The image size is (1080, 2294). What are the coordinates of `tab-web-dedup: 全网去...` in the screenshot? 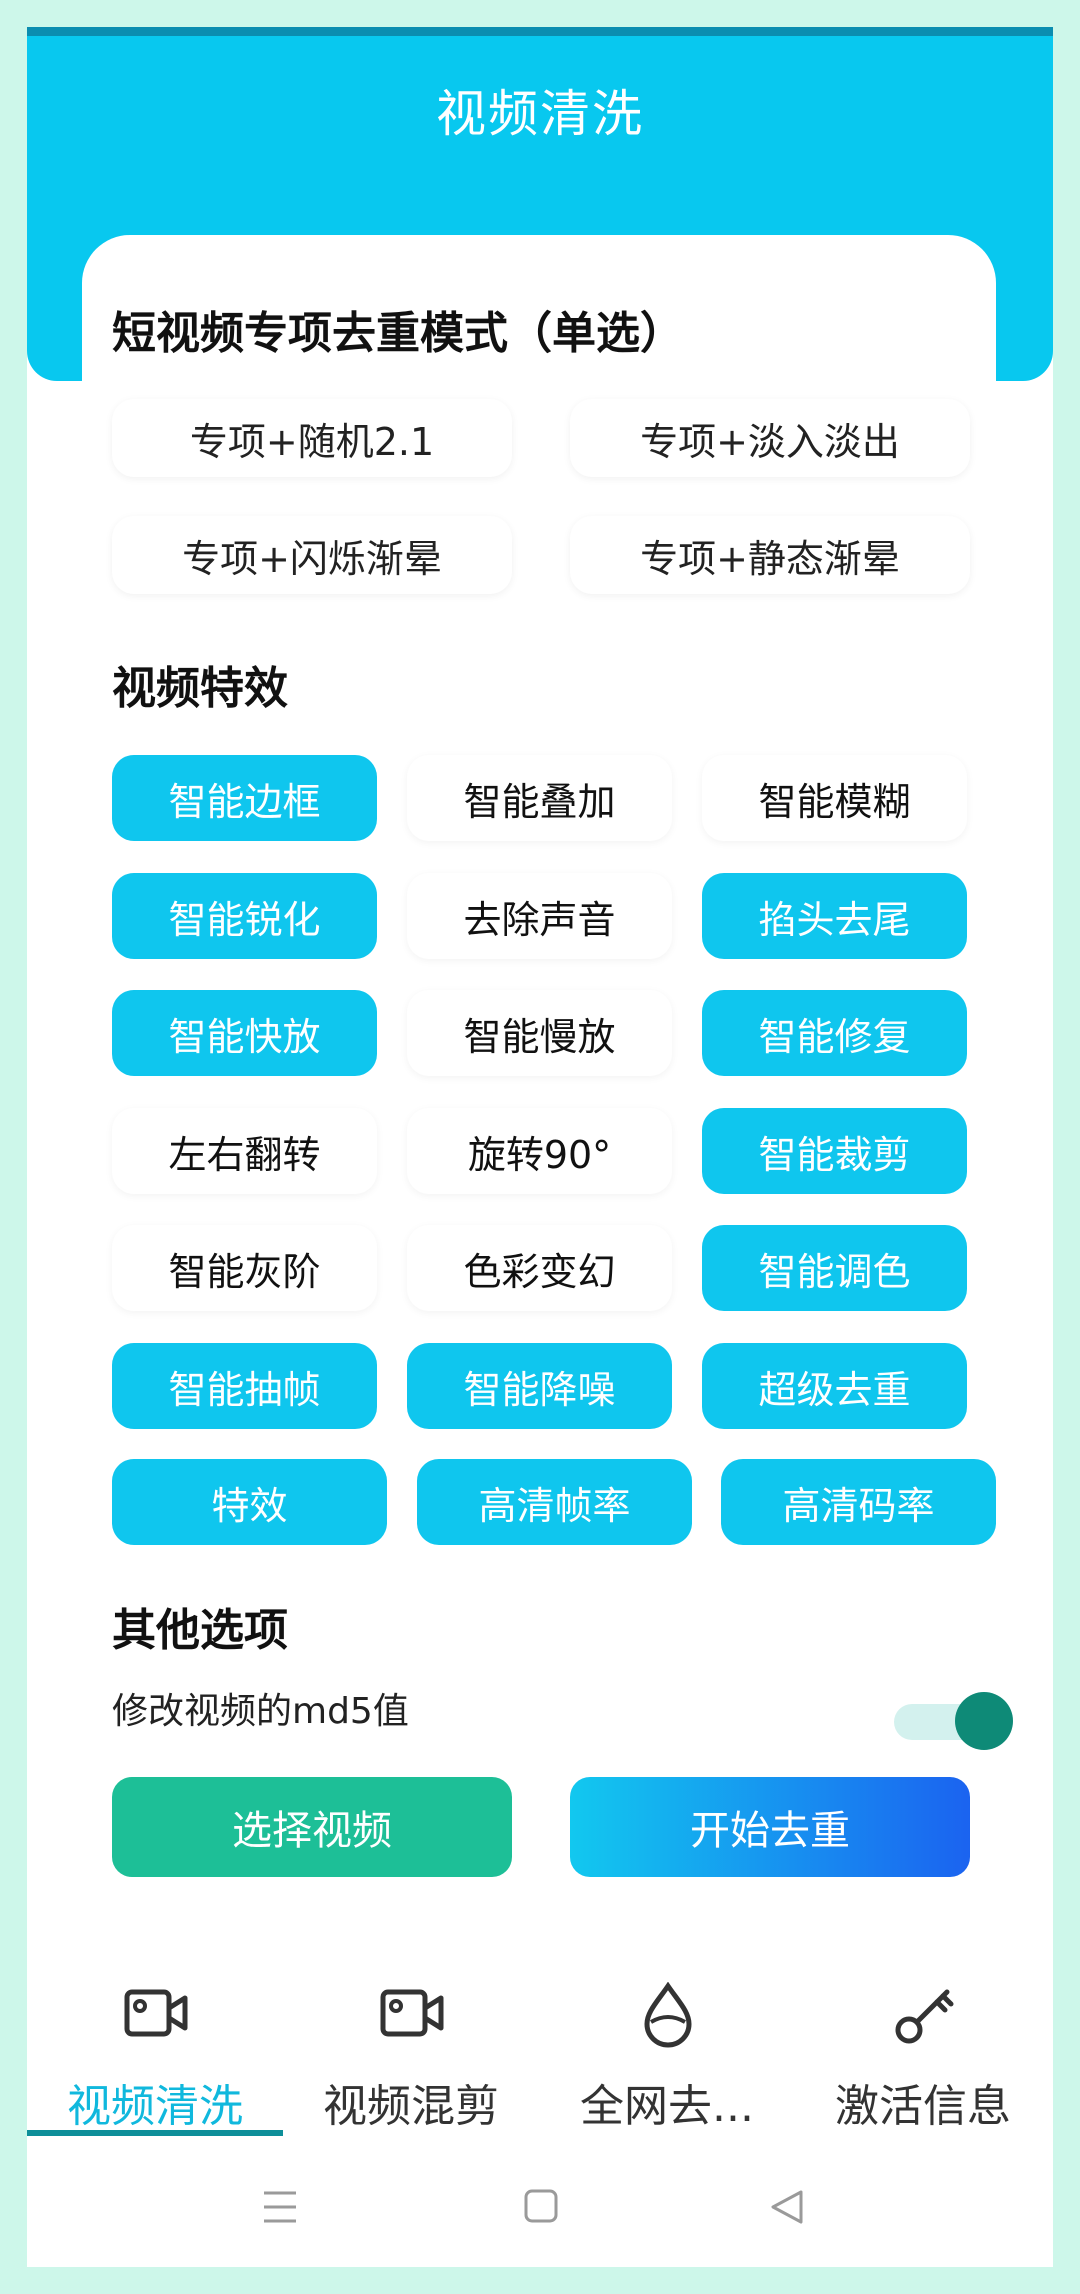 It's located at (667, 2062).